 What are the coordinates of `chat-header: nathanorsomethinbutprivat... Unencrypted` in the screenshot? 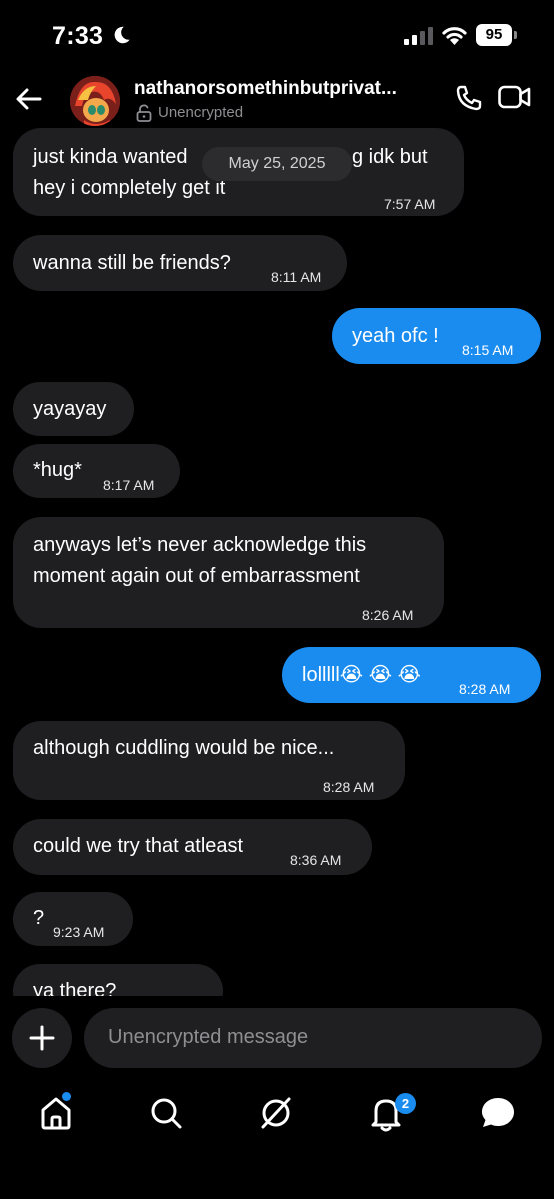 It's located at (277, 99).